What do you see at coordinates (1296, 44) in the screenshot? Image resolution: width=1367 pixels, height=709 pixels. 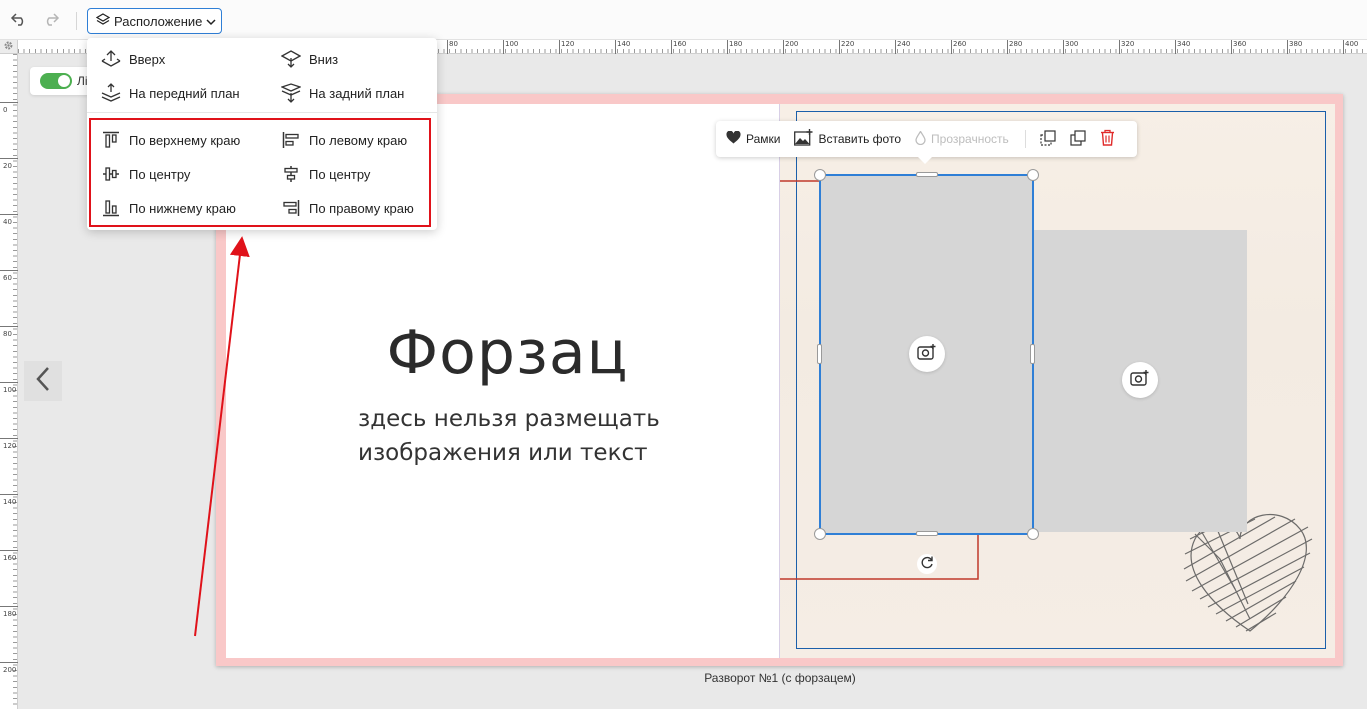 I see `ruler-label: 380` at bounding box center [1296, 44].